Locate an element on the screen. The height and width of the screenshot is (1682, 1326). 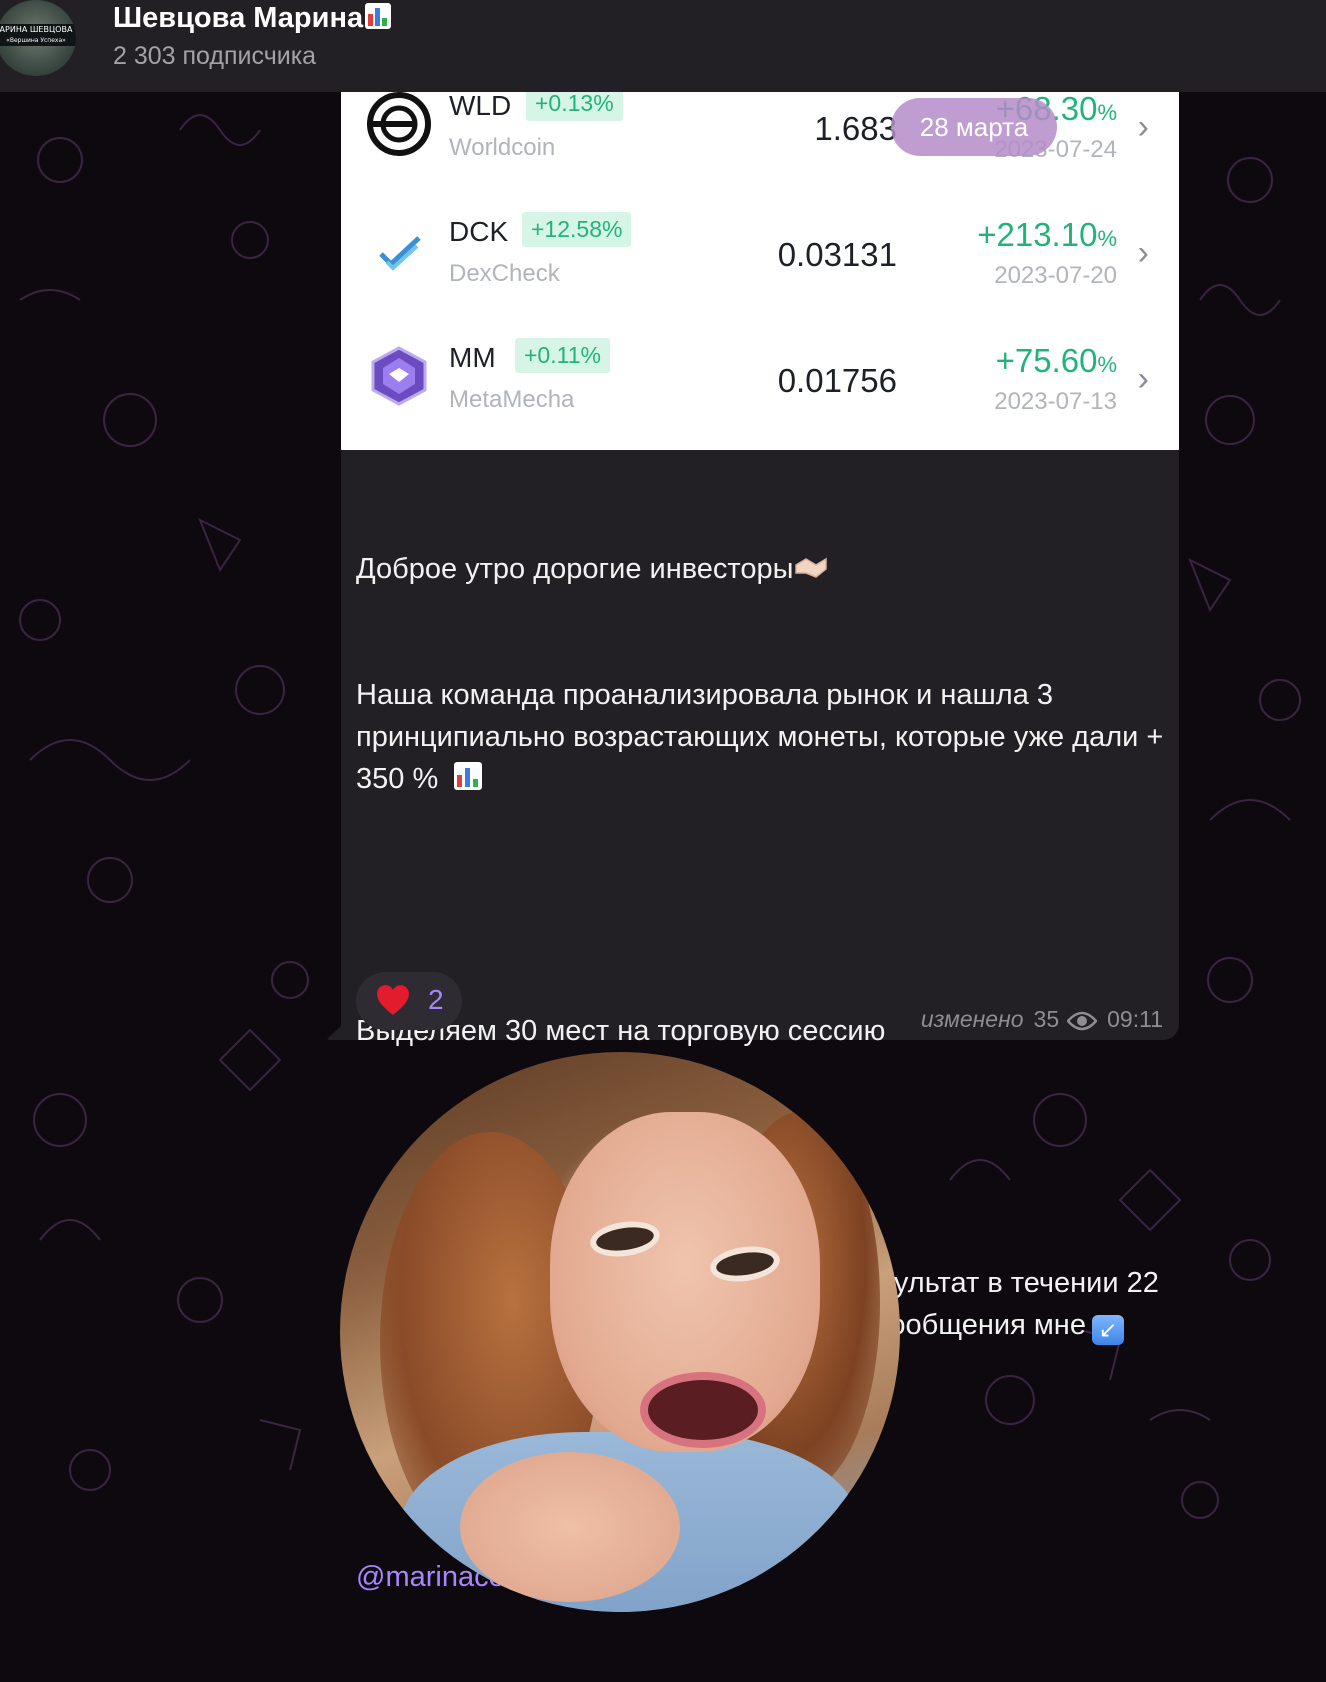
heart-icon is located at coordinates (393, 1000).